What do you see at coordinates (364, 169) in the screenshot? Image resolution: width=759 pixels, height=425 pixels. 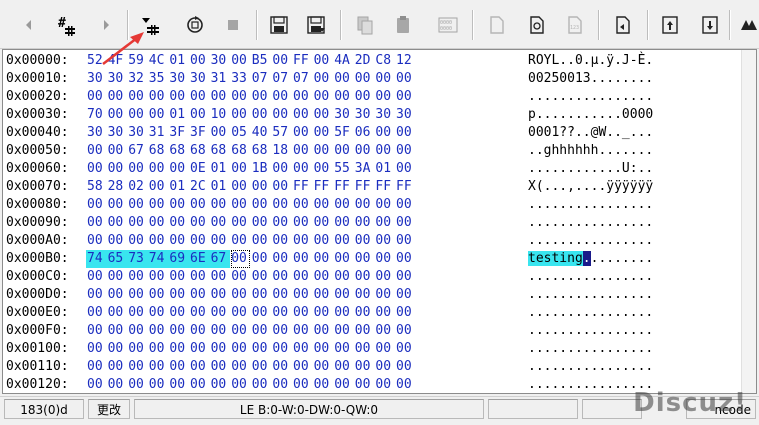 I see `hex-byte: 3A` at bounding box center [364, 169].